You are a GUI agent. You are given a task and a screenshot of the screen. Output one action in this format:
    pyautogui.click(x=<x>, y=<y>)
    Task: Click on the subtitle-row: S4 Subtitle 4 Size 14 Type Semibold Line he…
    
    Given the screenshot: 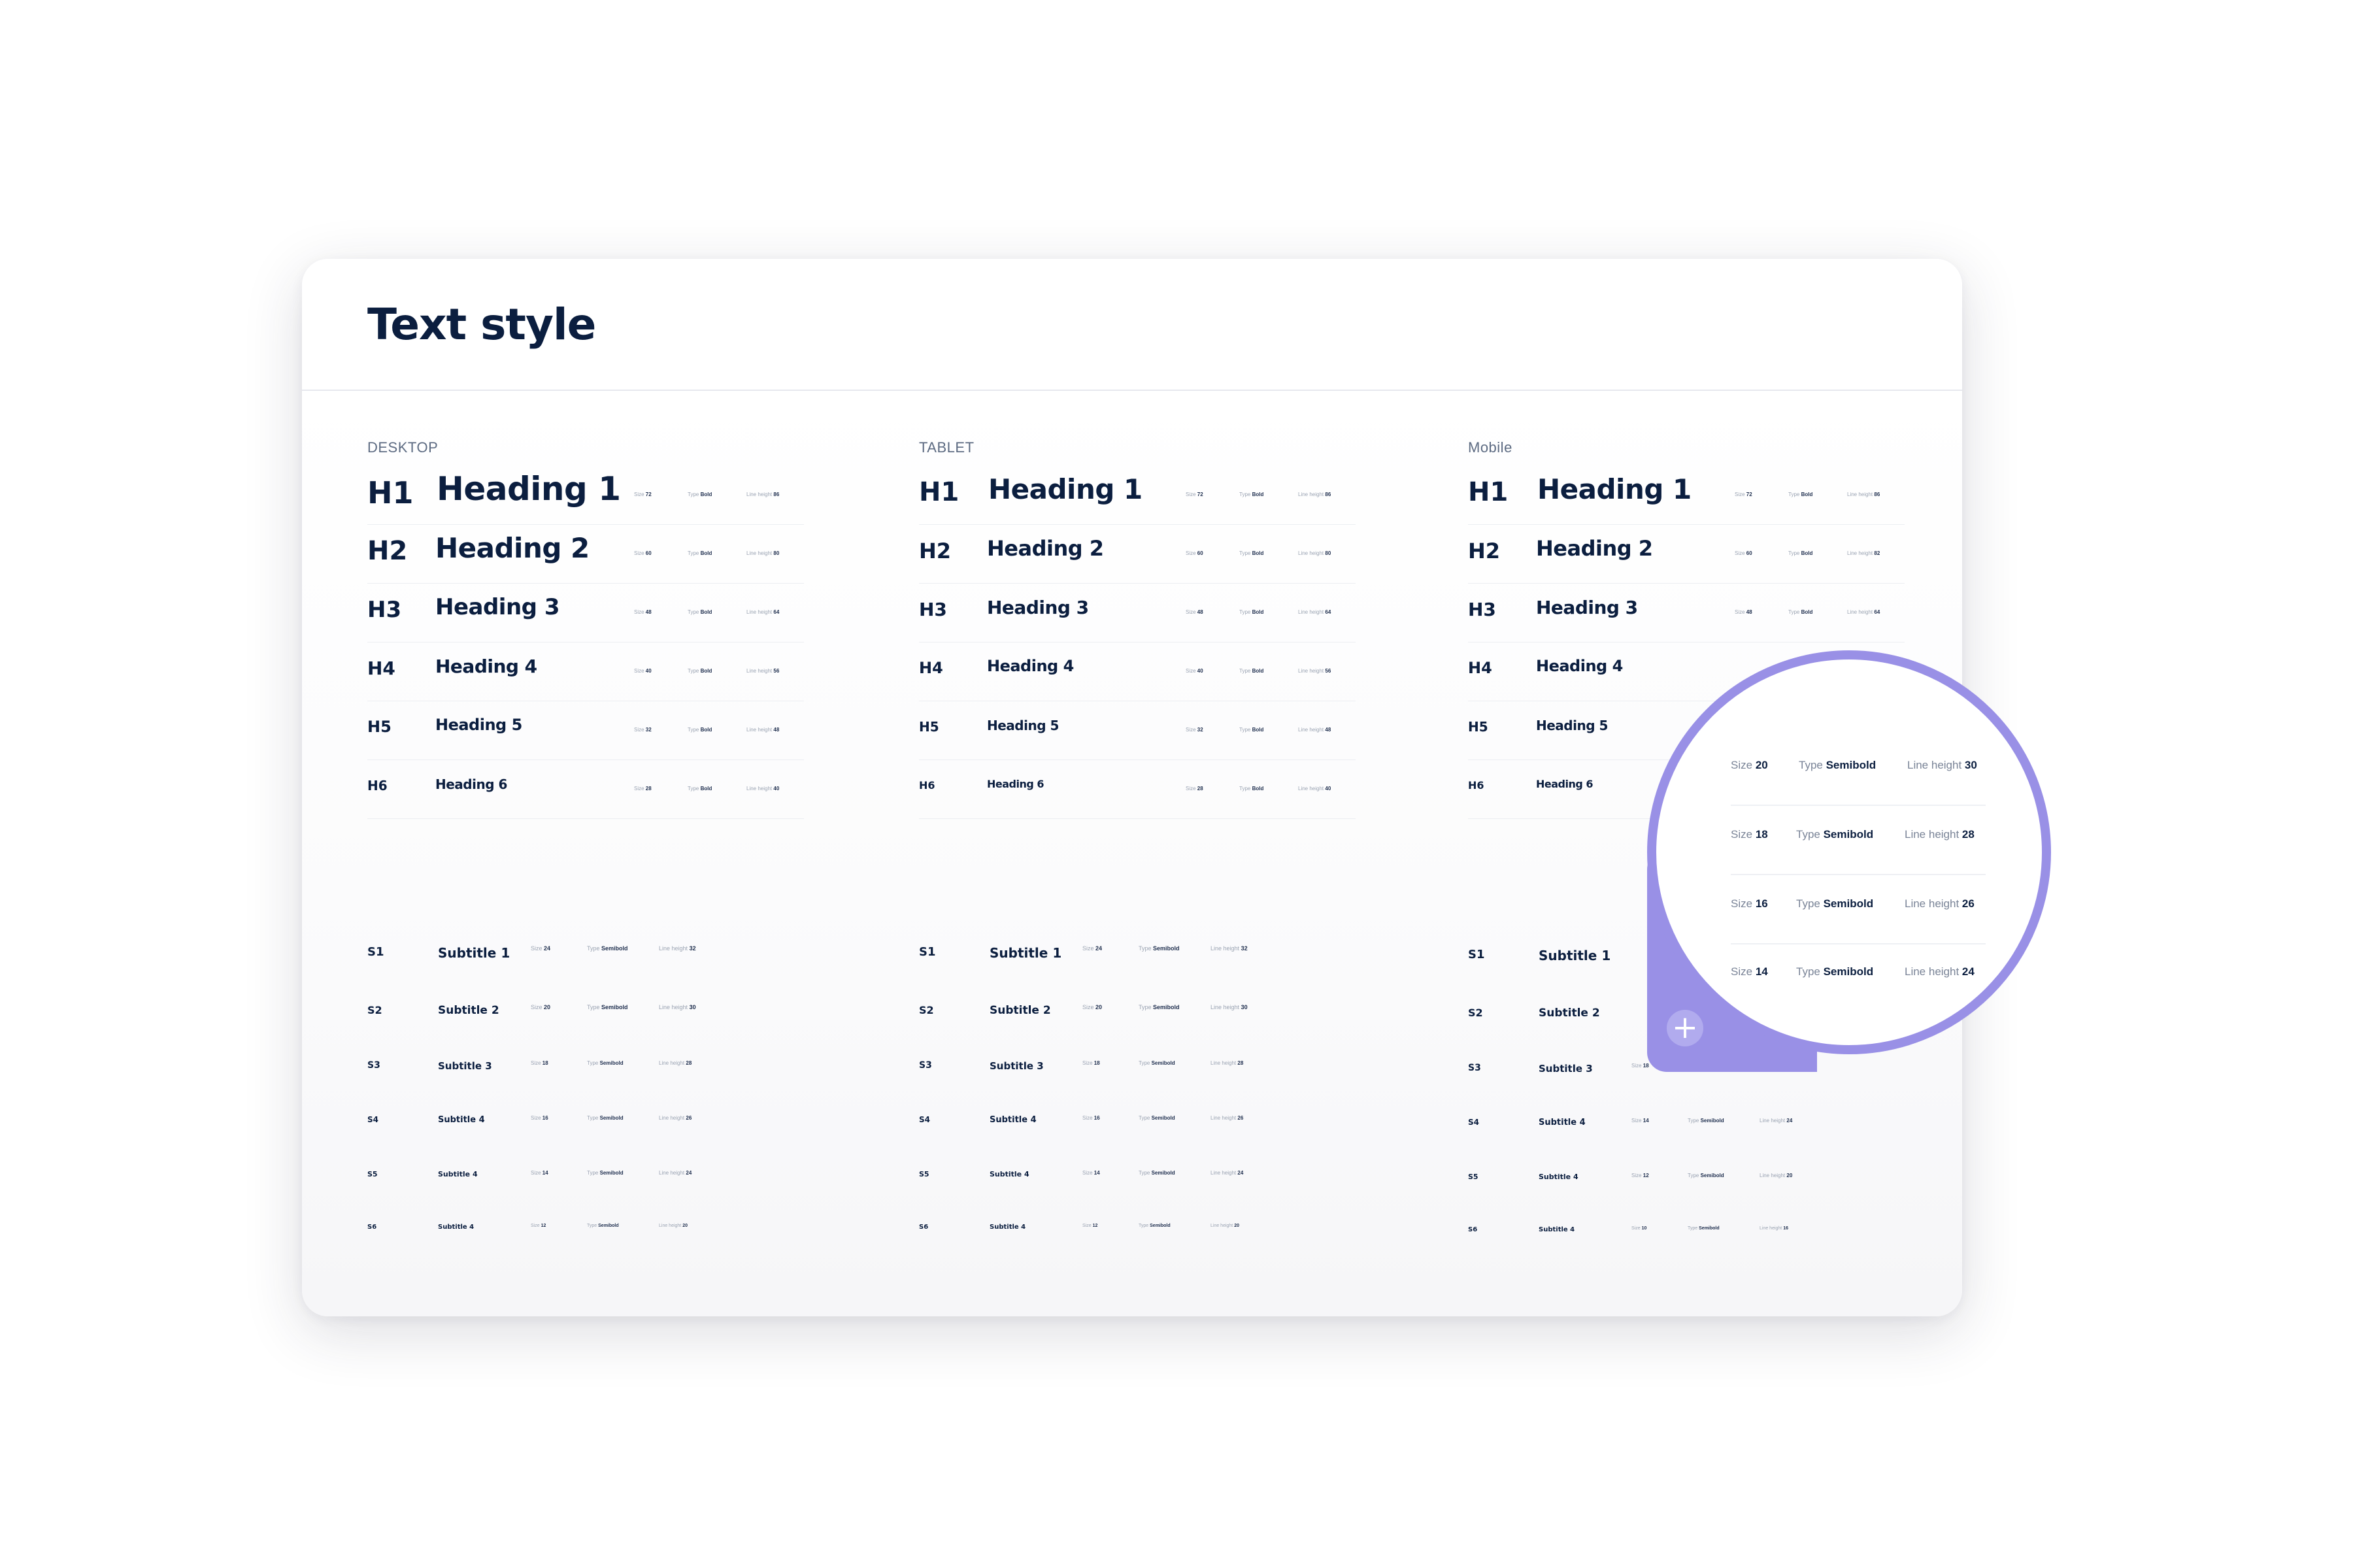 What is the action you would take?
    pyautogui.click(x=1677, y=1144)
    